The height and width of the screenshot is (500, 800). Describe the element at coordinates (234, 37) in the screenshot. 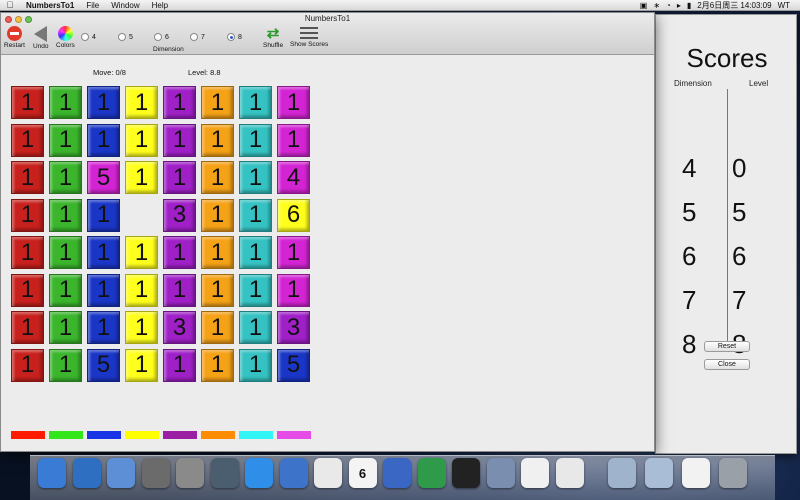

I see `dimension-radio-8: 8` at that location.